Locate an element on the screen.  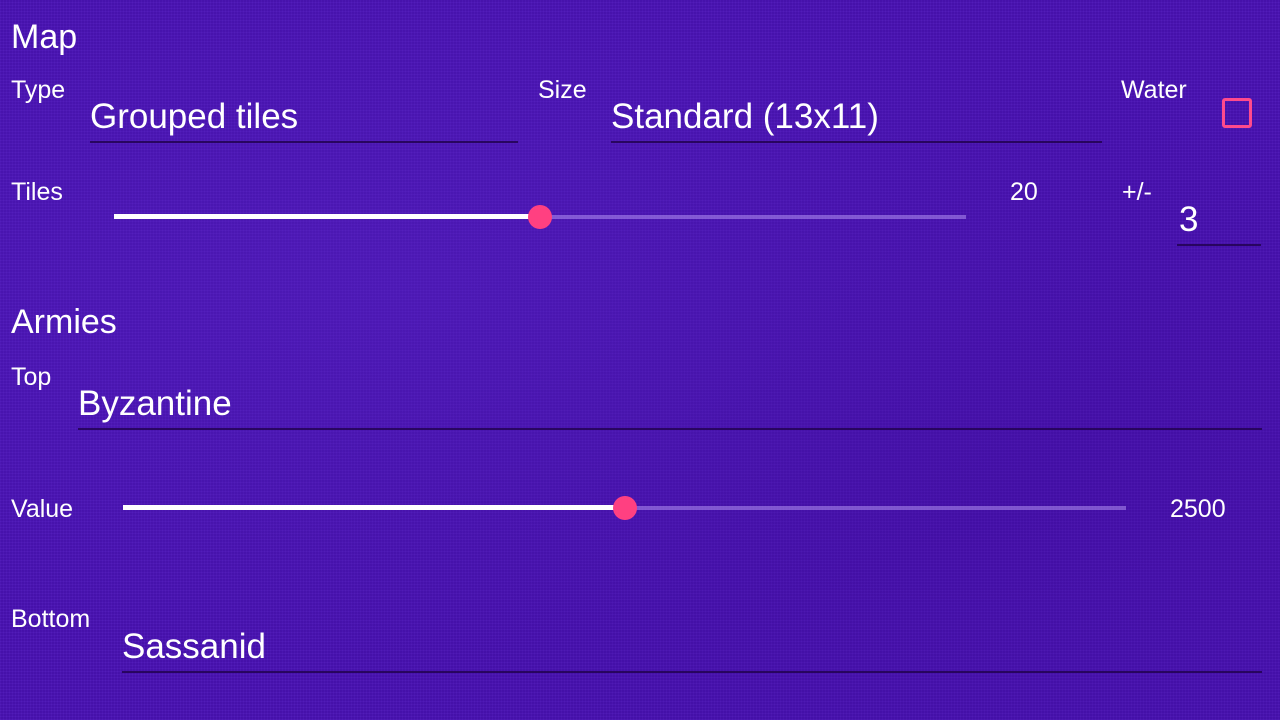
tiles-slider-fill is located at coordinates (327, 216).